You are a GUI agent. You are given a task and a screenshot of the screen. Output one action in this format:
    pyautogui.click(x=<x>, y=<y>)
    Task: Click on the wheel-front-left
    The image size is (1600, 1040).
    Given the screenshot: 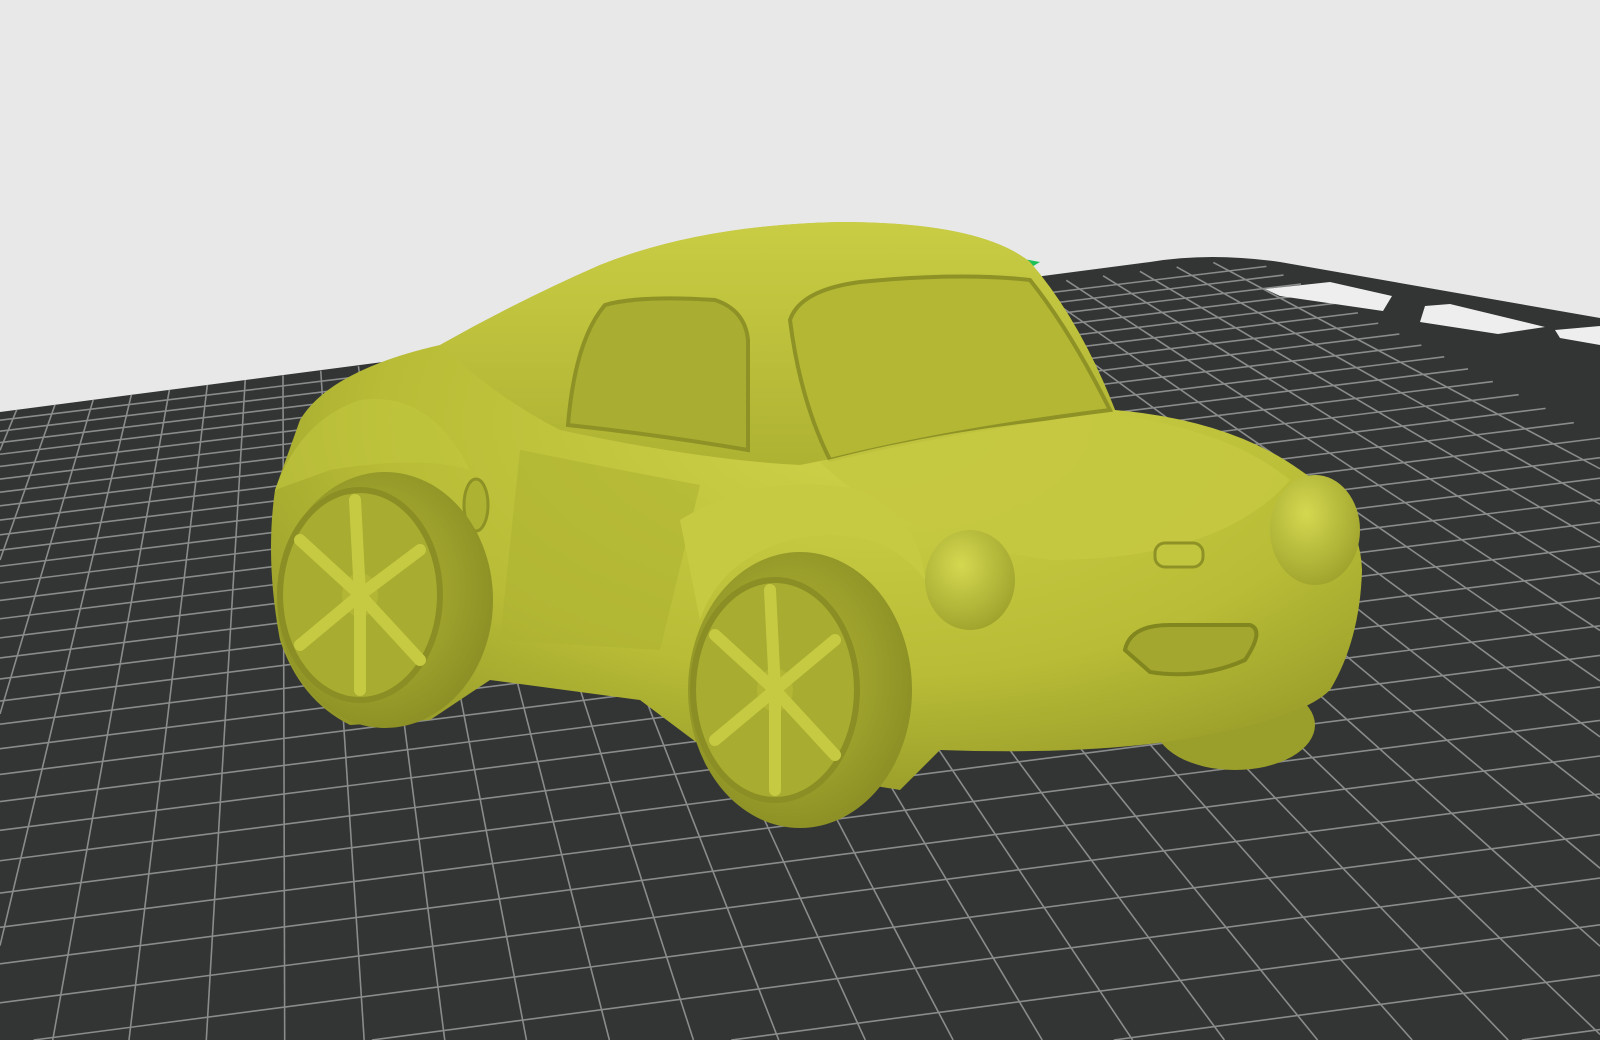 What is the action you would take?
    pyautogui.click(x=800, y=690)
    